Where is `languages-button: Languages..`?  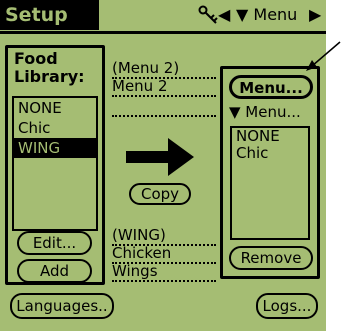
languages-button: Languages.. is located at coordinates (62, 306).